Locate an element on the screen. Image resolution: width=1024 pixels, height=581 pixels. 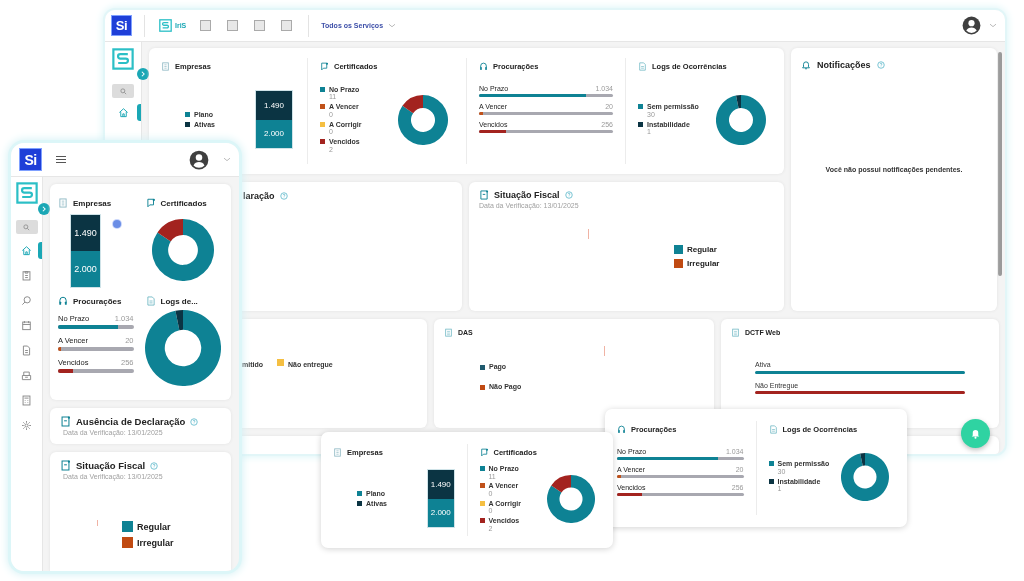
card-title: Notificações is located at coordinates (844, 65).